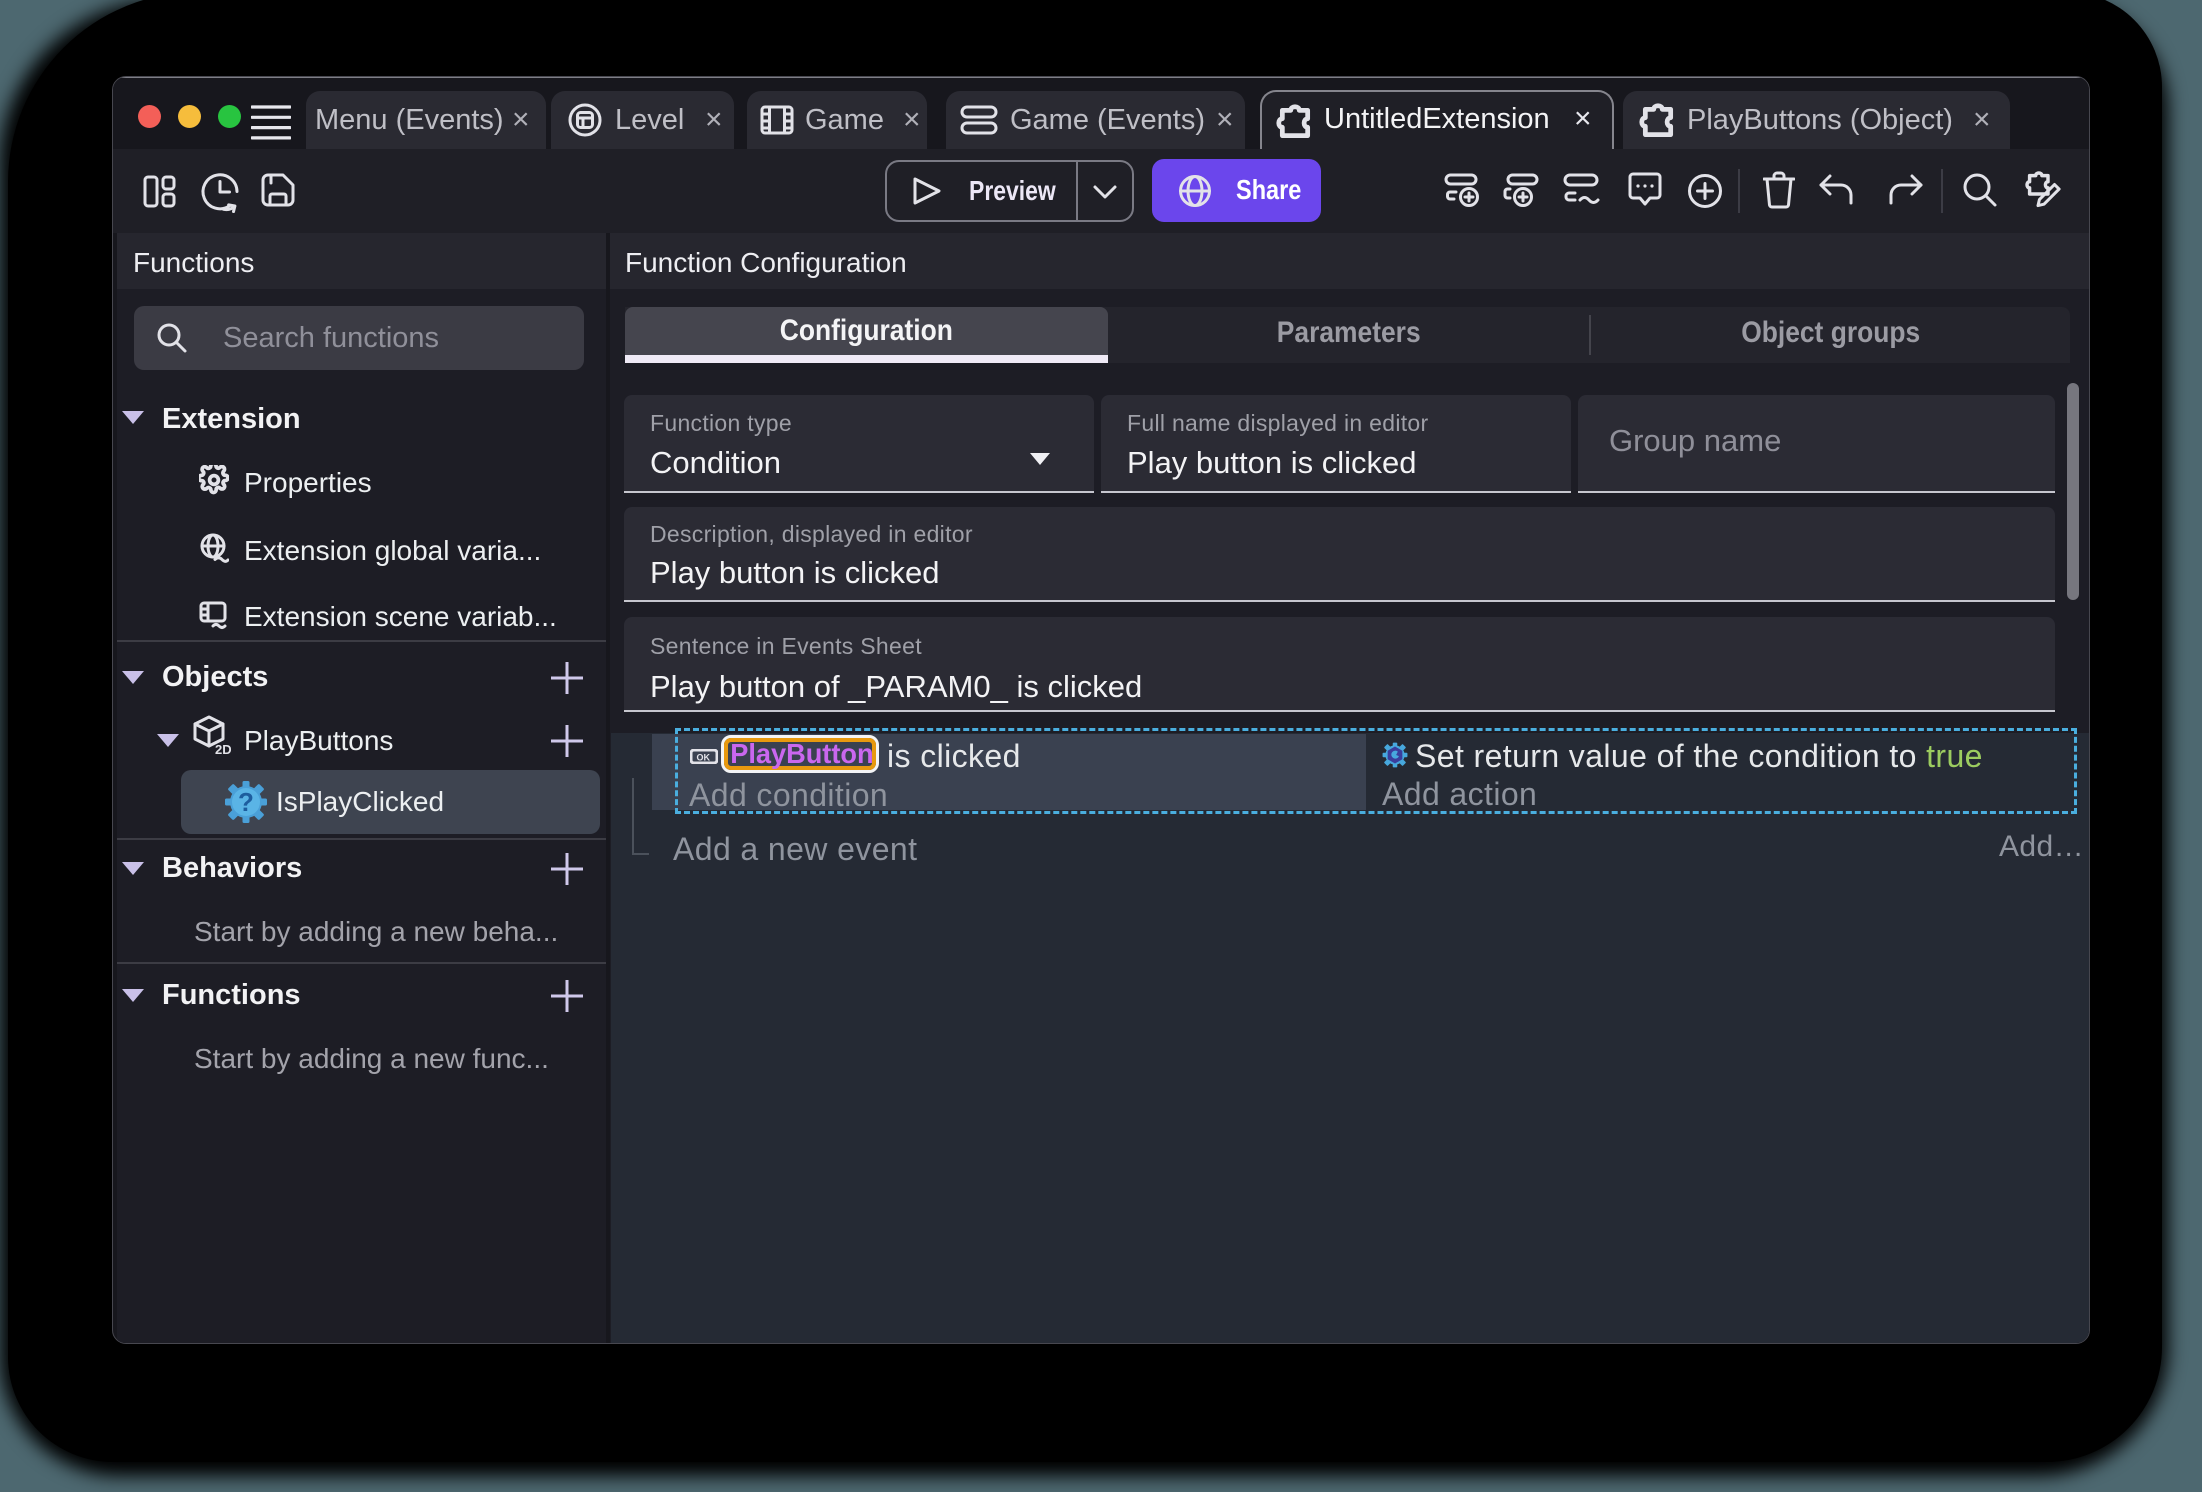  What do you see at coordinates (223, 748) in the screenshot?
I see `svg-text: 2D` at bounding box center [223, 748].